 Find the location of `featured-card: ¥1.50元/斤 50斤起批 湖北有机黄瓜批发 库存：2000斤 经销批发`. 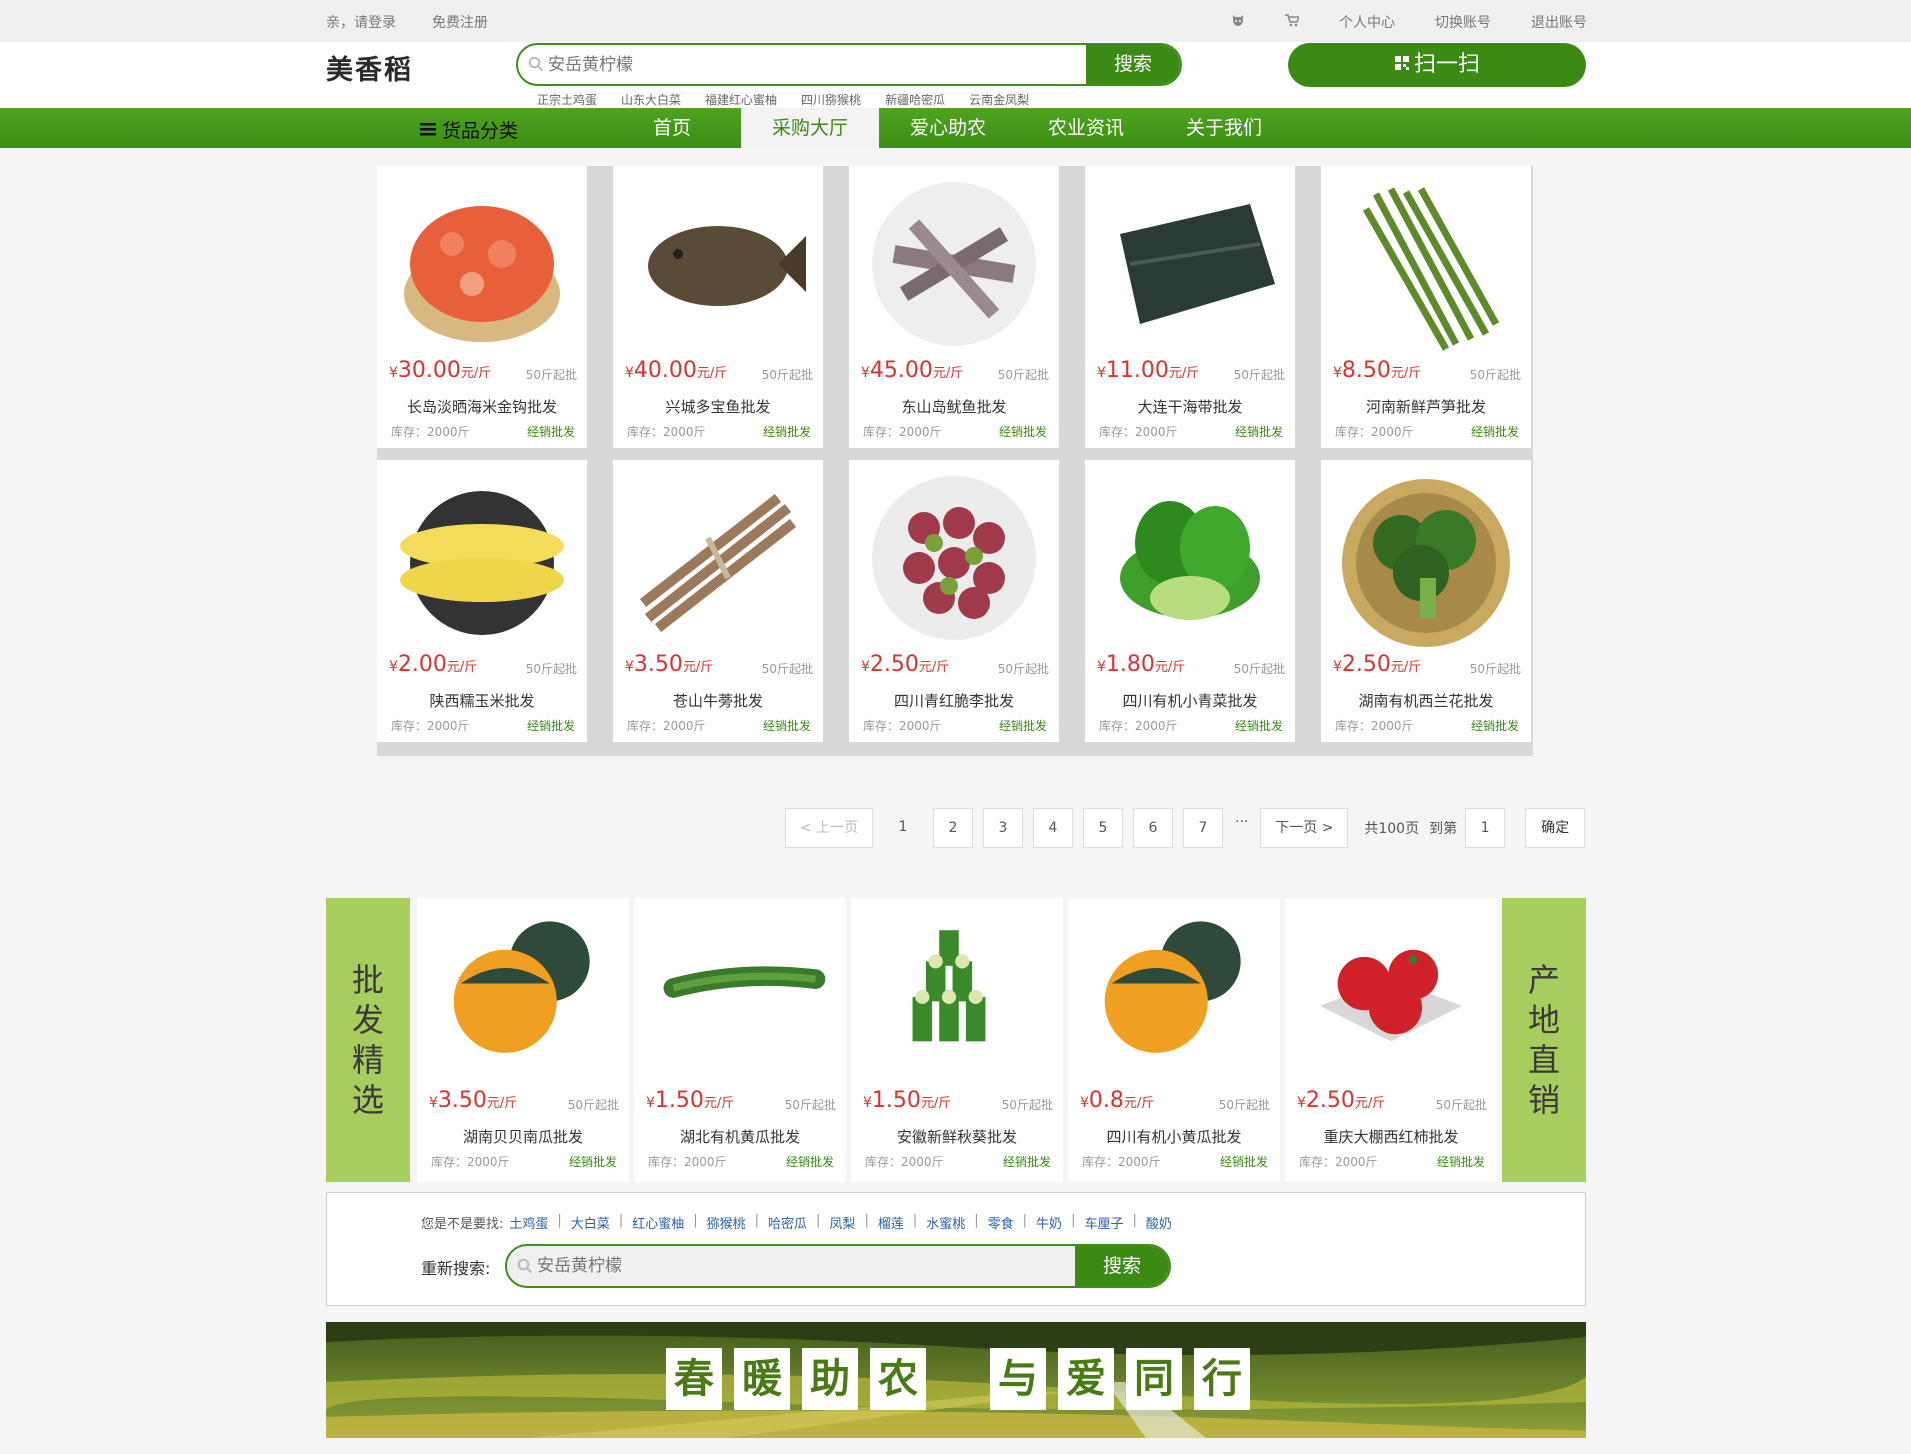

featured-card: ¥1.50元/斤 50斤起批 湖北有机黄瓜批发 库存：2000斤 经销批发 is located at coordinates (740, 1040).